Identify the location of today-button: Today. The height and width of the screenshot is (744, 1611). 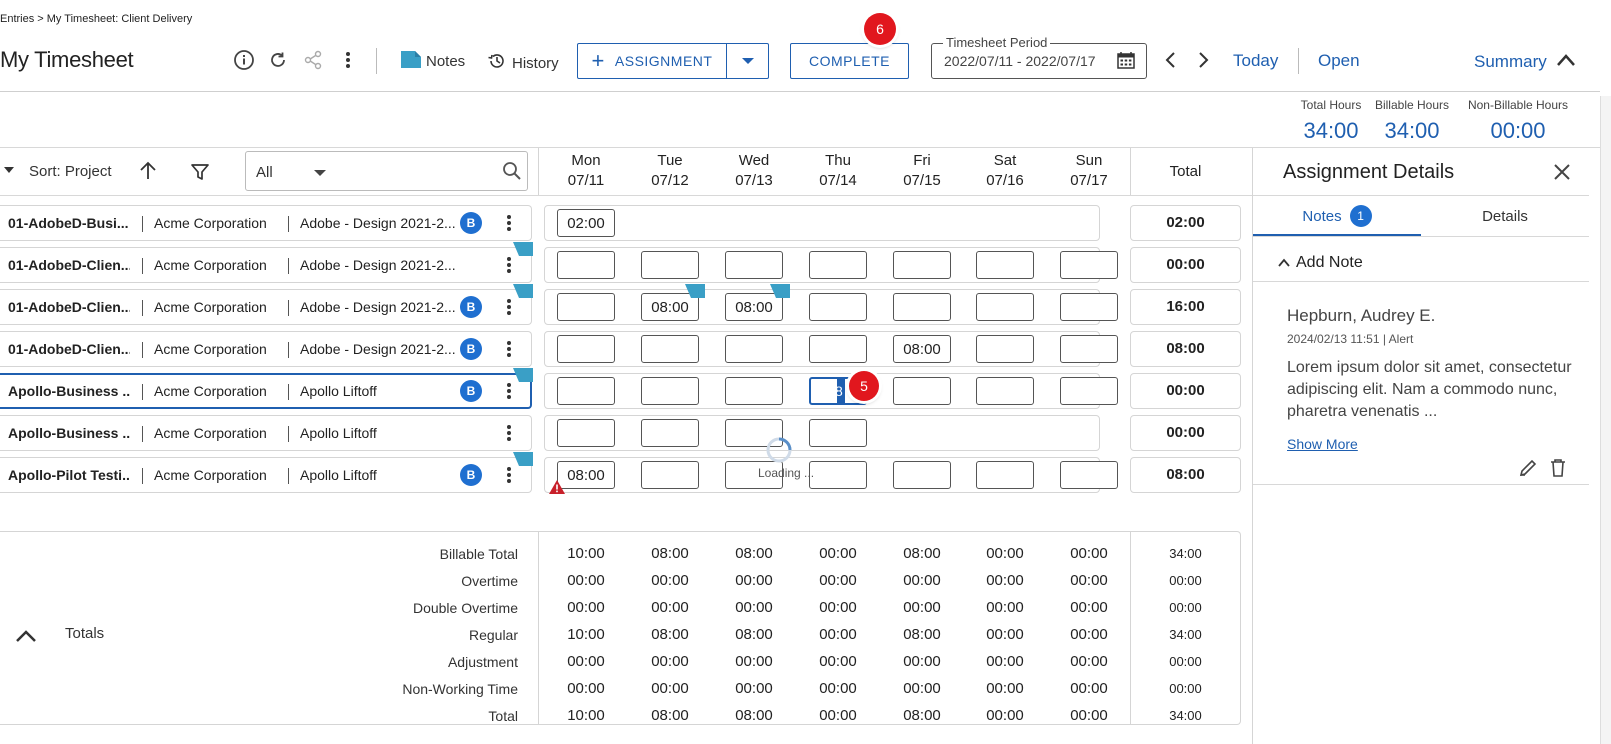
(1255, 61).